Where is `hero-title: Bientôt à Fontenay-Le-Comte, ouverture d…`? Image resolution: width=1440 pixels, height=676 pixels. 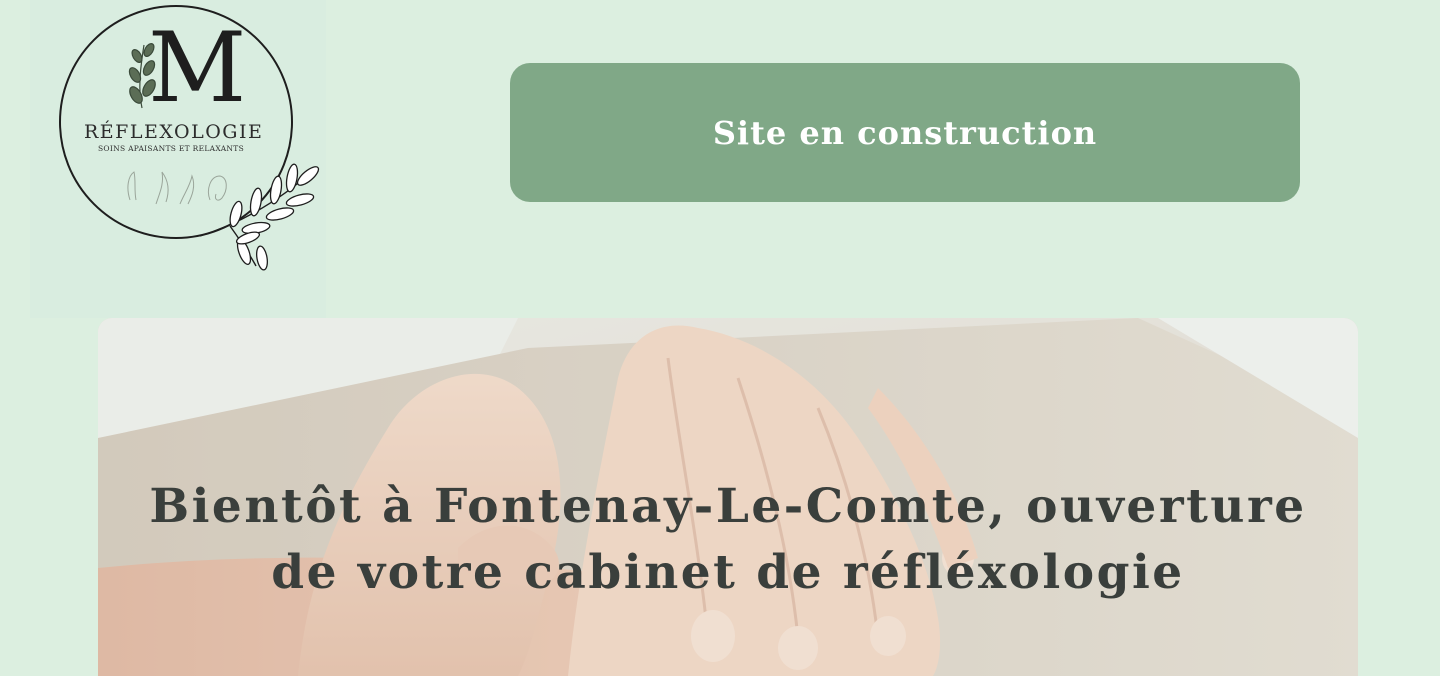 hero-title: Bientôt à Fontenay-Le-Comte, ouverture d… is located at coordinates (728, 539).